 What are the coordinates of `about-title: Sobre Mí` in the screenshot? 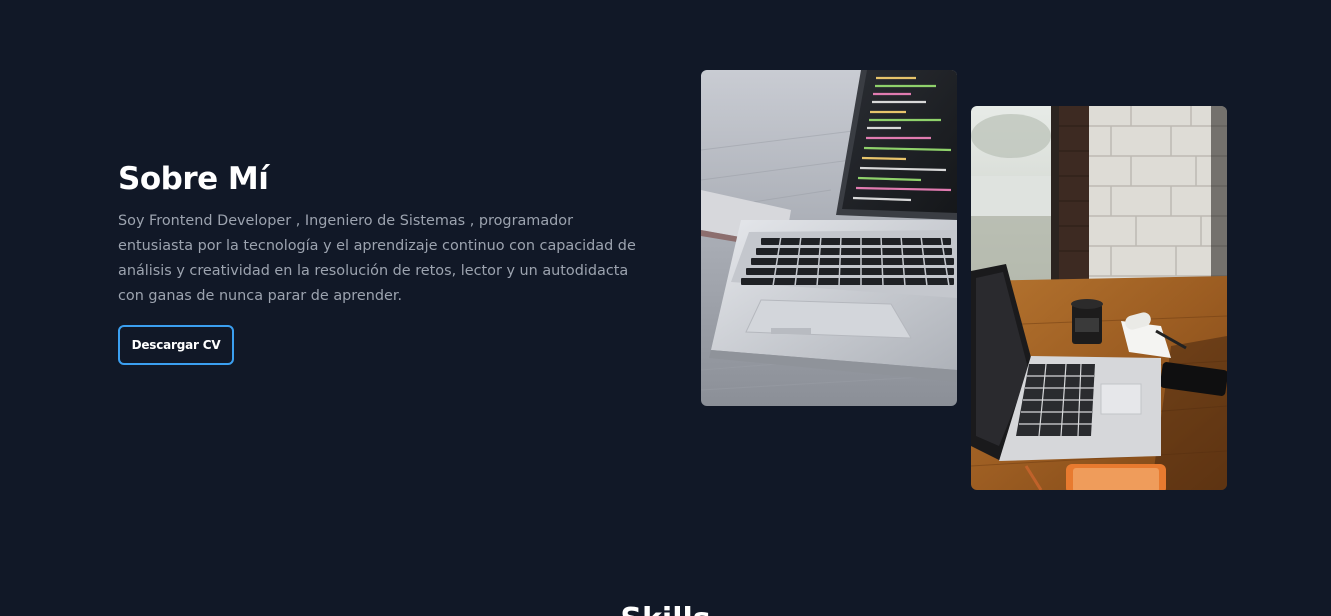 It's located at (193, 179).